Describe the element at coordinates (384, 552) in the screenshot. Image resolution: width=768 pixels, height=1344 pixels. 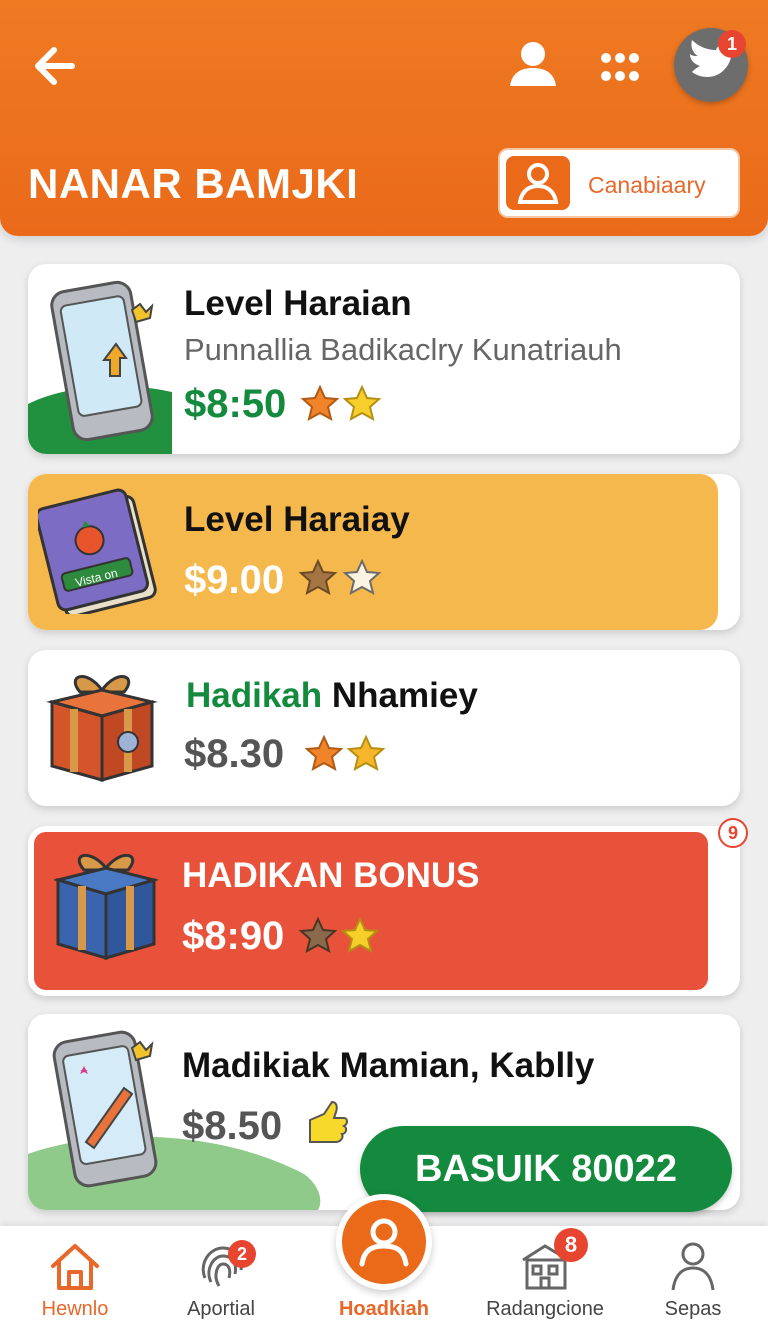
I see `list-item: Vista on Level Haraiay $9.00` at that location.